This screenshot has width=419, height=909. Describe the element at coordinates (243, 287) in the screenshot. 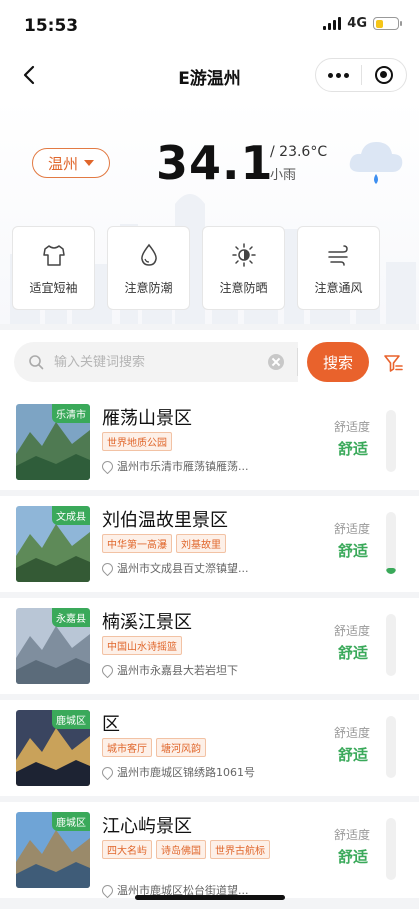

I see `tip-label: 注意防晒` at that location.